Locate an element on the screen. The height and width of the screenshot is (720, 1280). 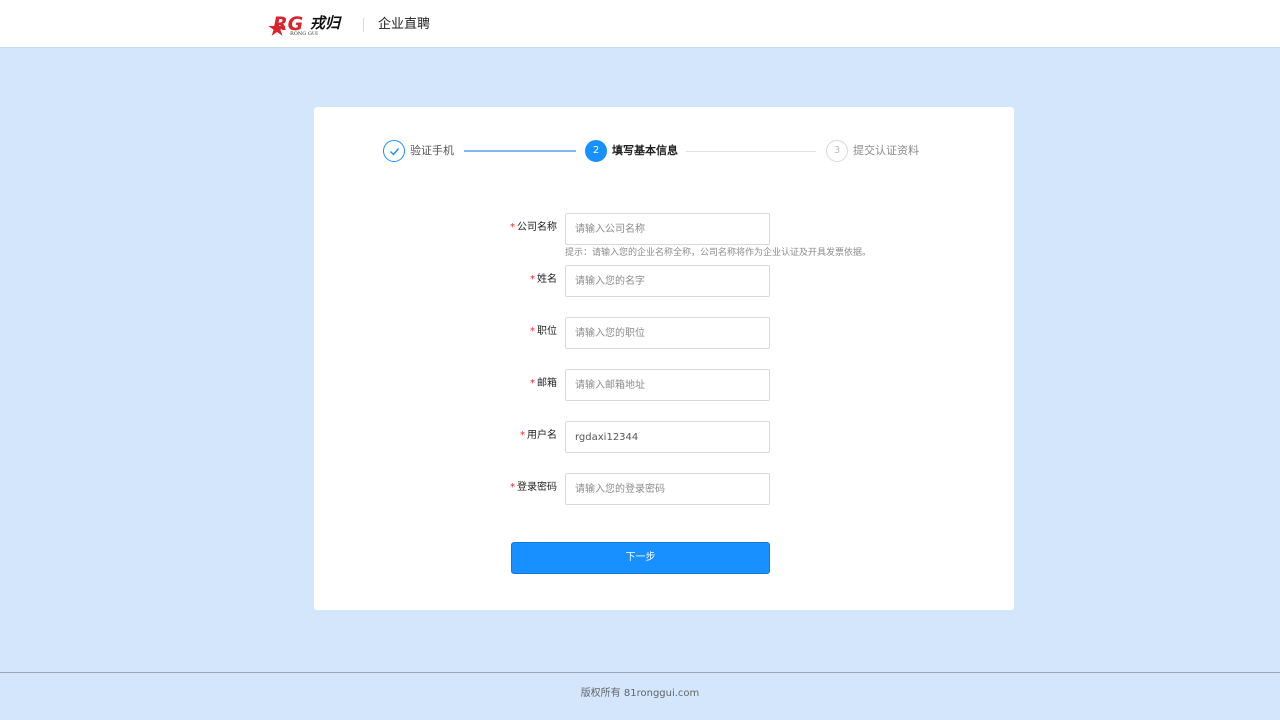
svg-text: RONG GUI is located at coordinates (304, 34).